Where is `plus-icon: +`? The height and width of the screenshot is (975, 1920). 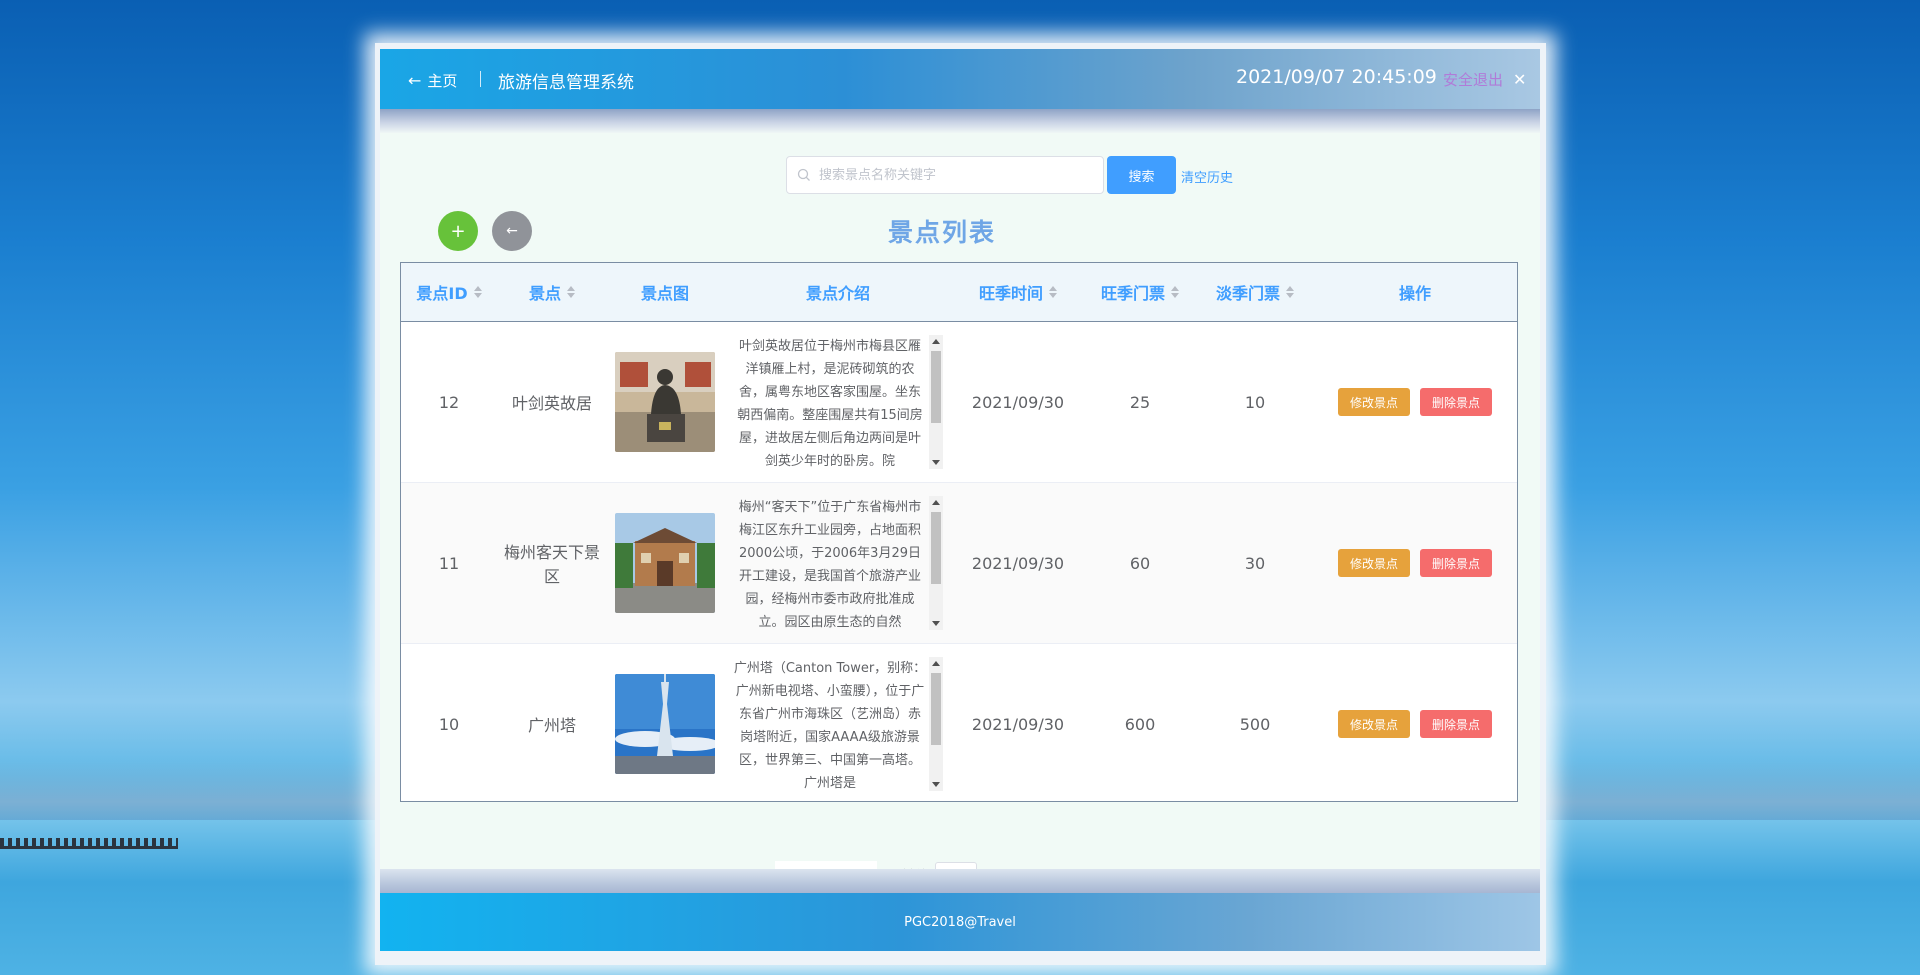 plus-icon: + is located at coordinates (458, 231).